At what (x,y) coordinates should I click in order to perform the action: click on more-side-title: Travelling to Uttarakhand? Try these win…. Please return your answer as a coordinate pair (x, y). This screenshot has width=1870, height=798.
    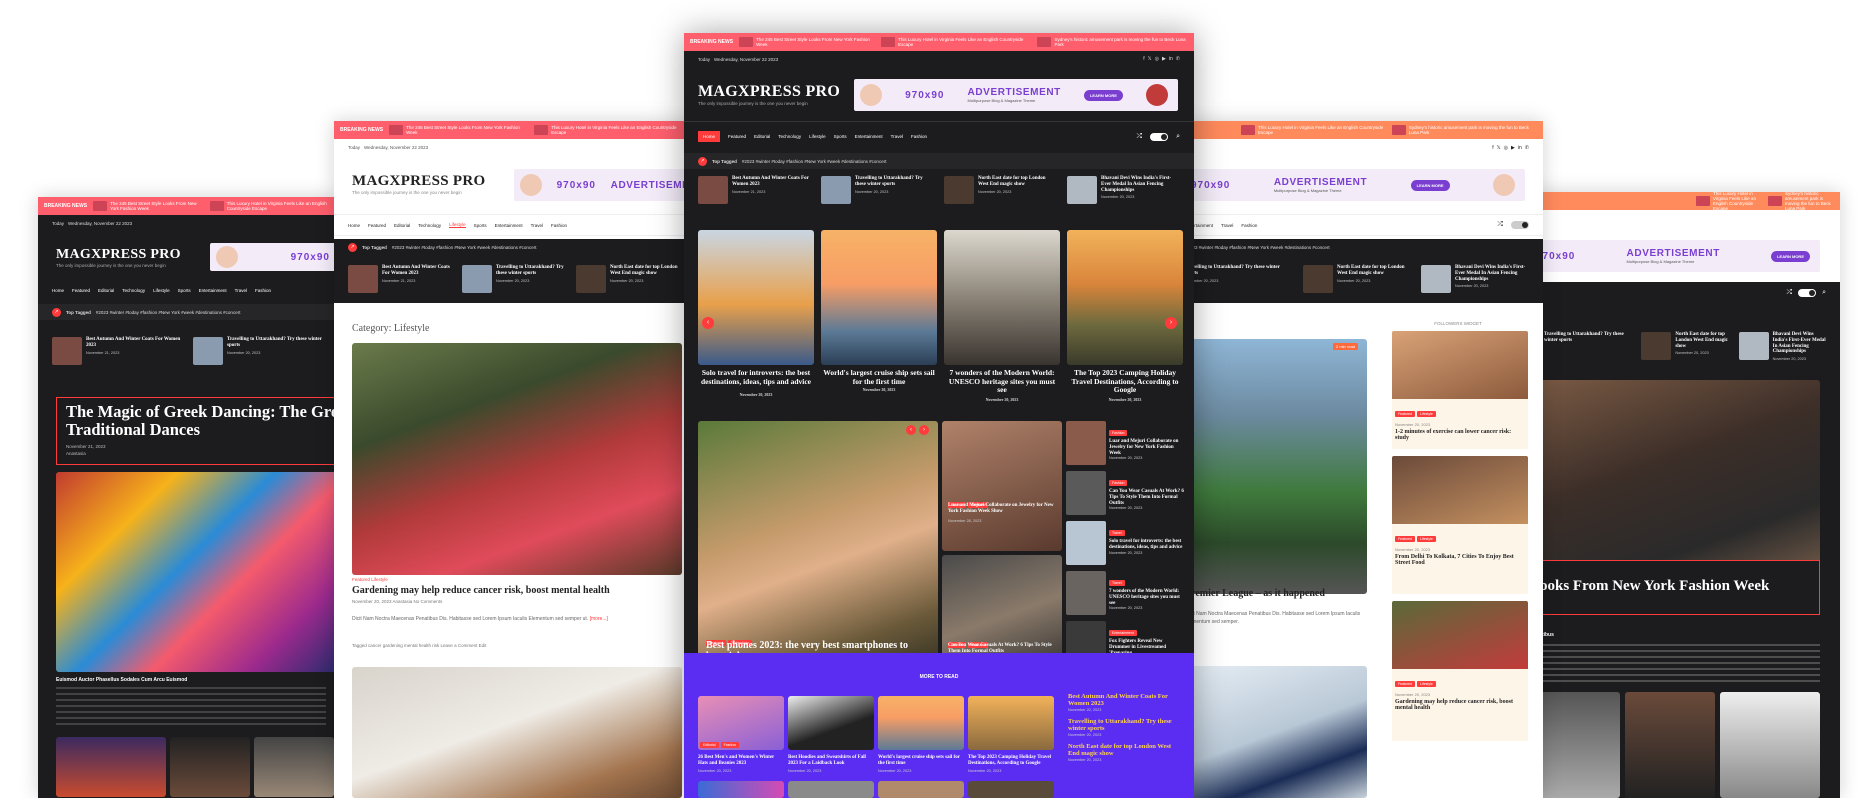
    Looking at the image, I should click on (1126, 725).